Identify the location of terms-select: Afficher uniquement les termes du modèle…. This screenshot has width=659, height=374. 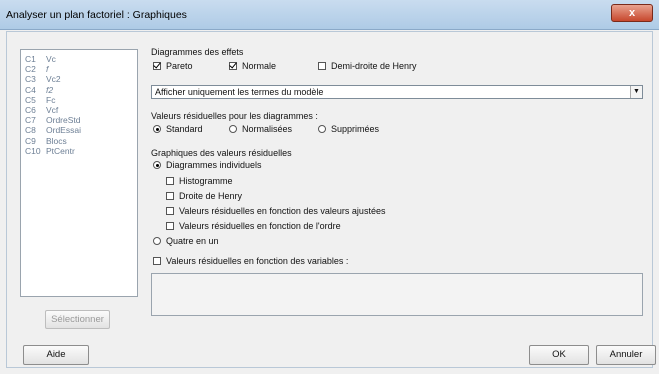
(397, 92).